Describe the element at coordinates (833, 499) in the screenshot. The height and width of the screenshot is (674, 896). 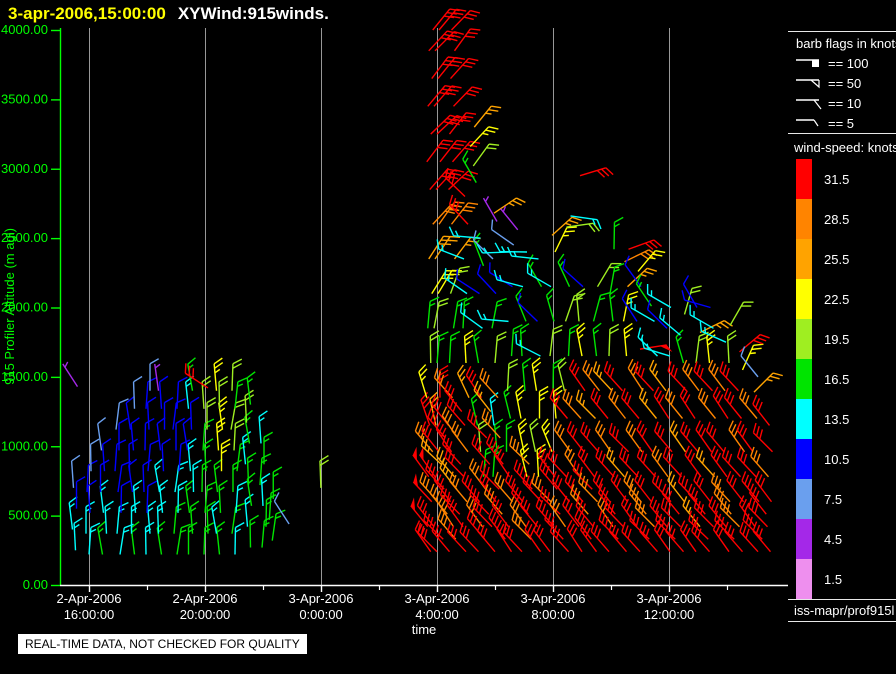
I see `colorbar-label: 7.5` at that location.